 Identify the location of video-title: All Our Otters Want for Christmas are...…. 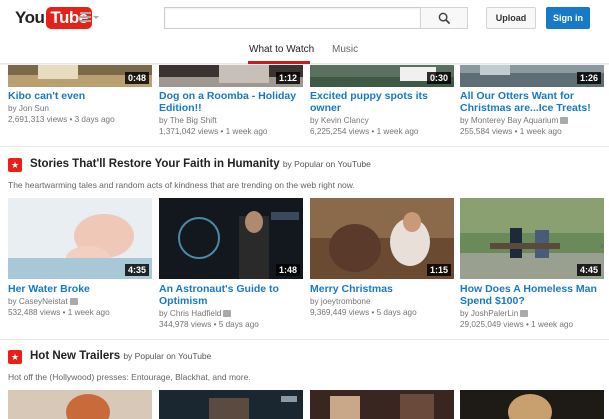
(533, 102).